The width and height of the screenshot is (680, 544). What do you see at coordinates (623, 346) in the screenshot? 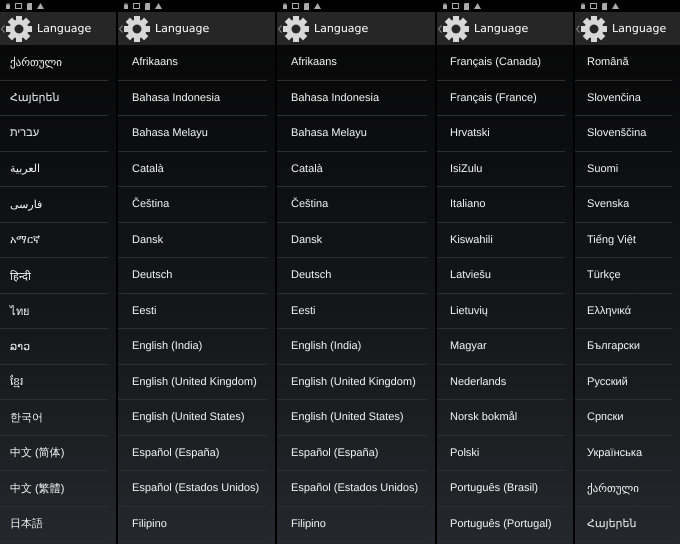
I see `language-item: Български` at bounding box center [623, 346].